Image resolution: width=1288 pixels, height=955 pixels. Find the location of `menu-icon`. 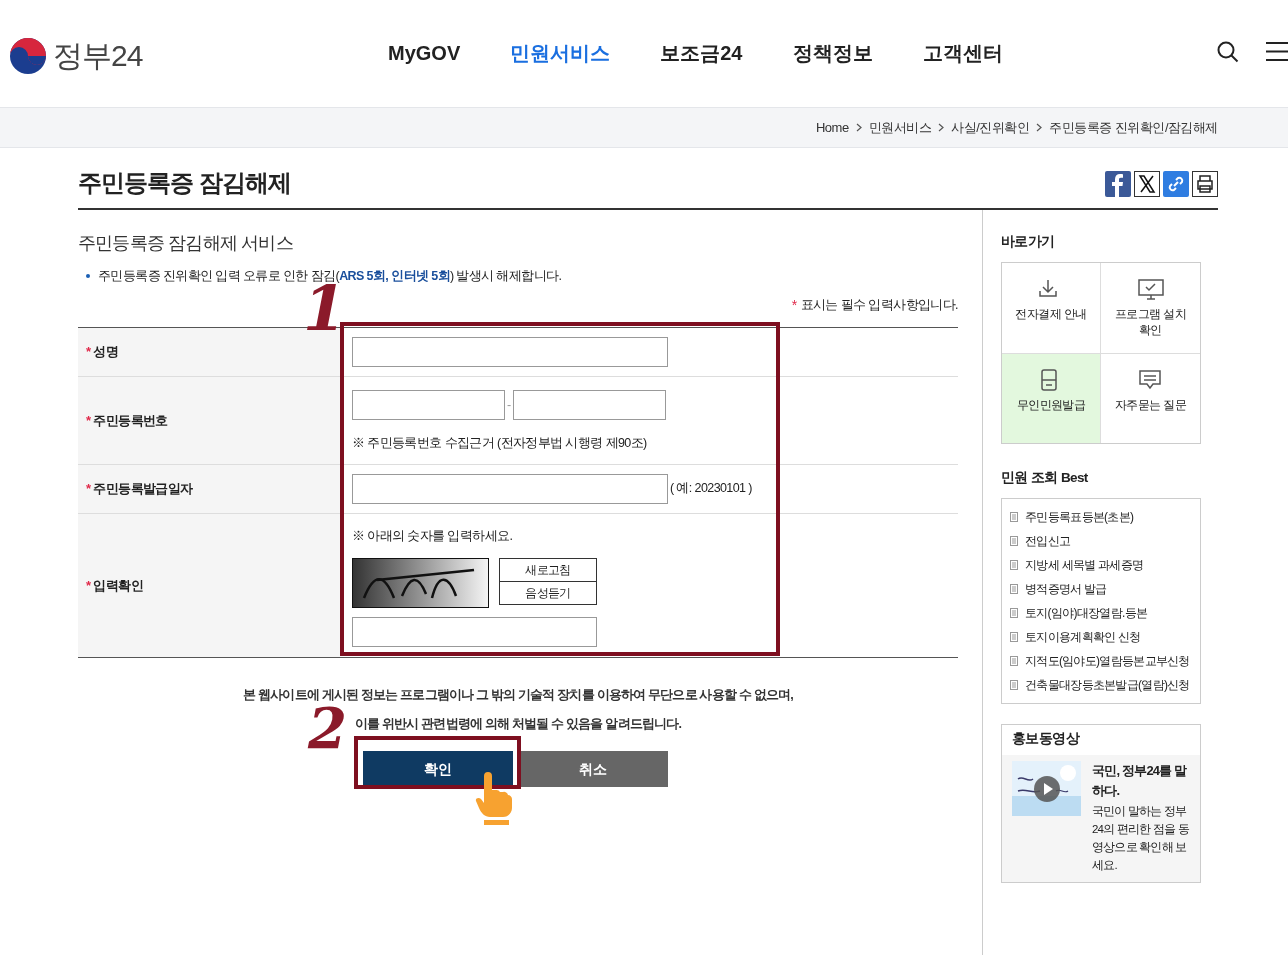

menu-icon is located at coordinates (1277, 51).